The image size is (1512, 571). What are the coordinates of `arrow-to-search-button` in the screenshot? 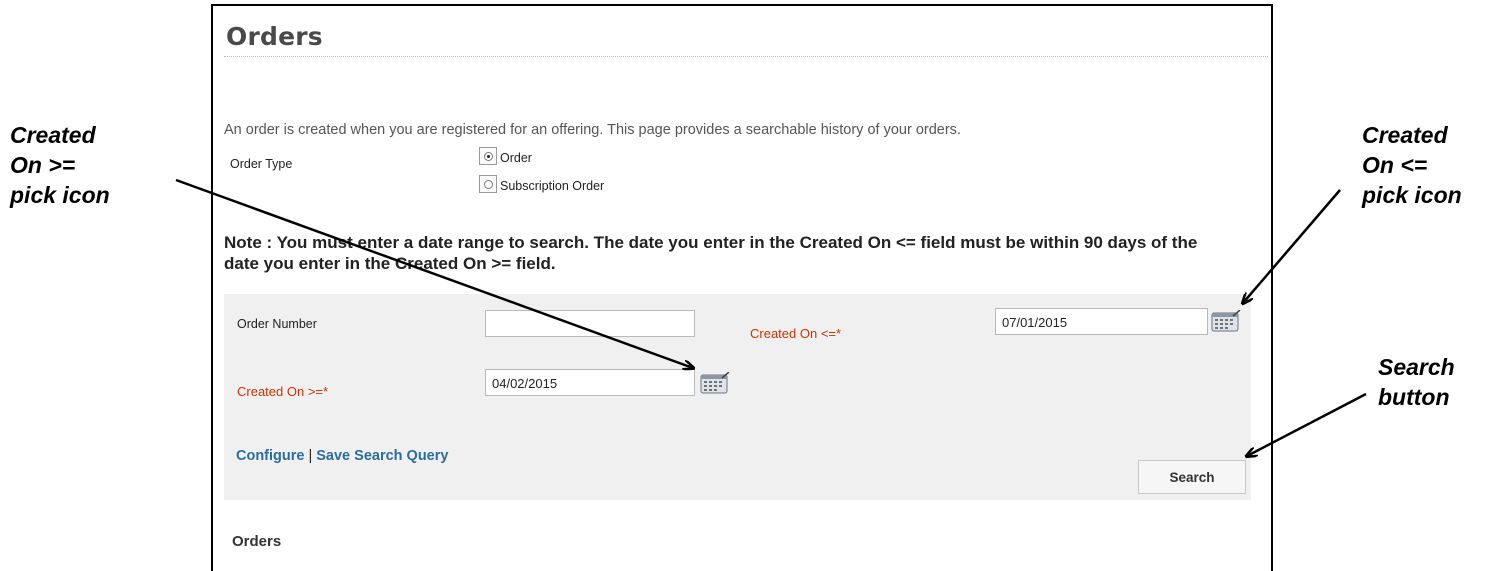 It's located at (1307, 424).